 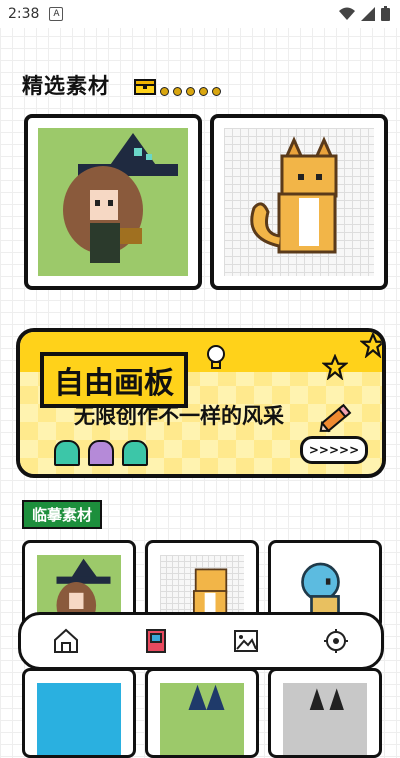 I want to click on copy-card-cat-dark, so click(x=325, y=713).